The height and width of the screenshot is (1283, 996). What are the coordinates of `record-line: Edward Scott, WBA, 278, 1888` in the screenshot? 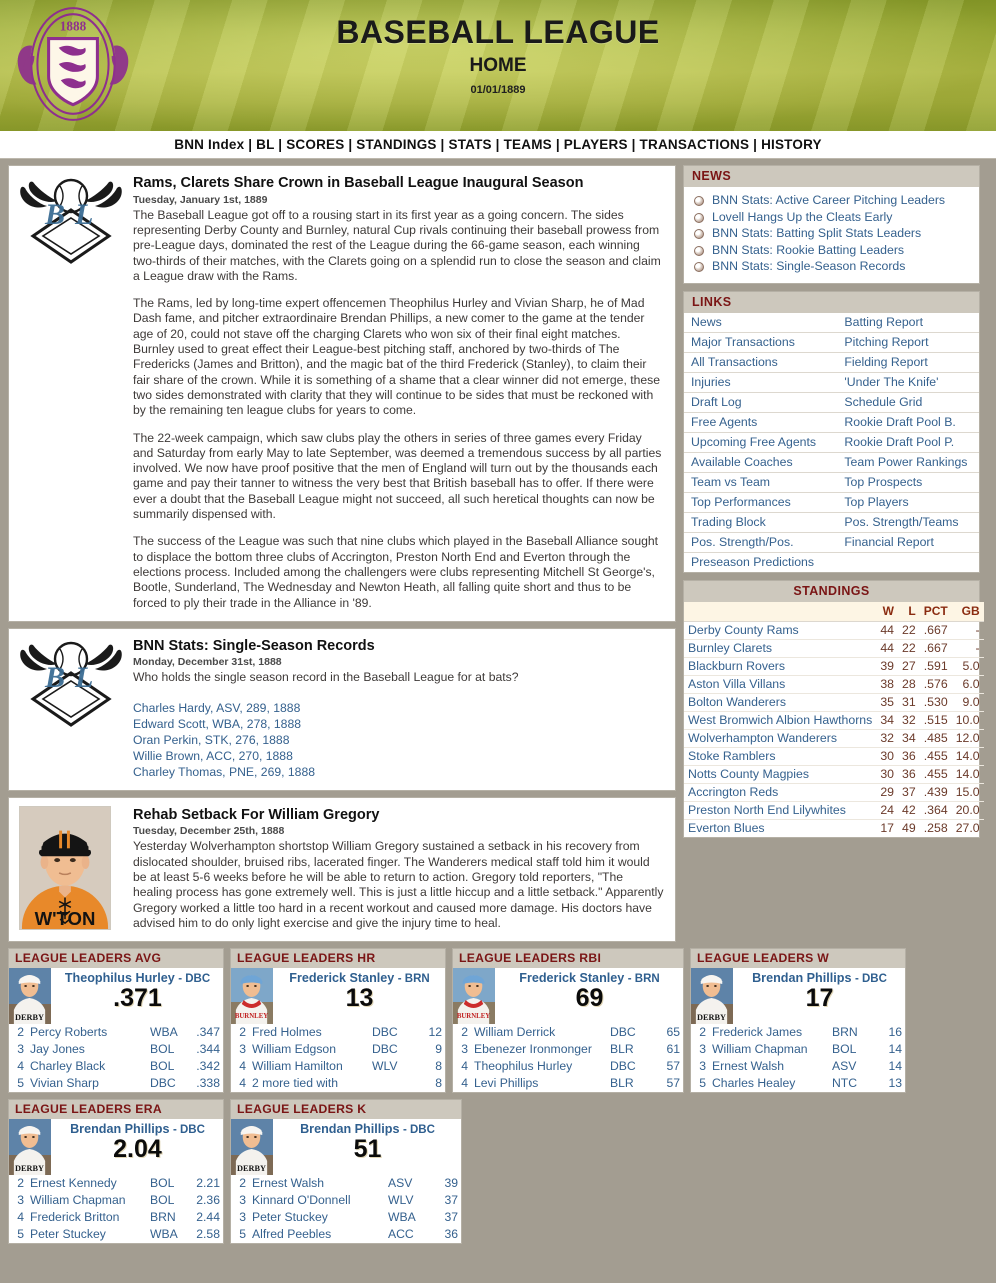 It's located at (399, 724).